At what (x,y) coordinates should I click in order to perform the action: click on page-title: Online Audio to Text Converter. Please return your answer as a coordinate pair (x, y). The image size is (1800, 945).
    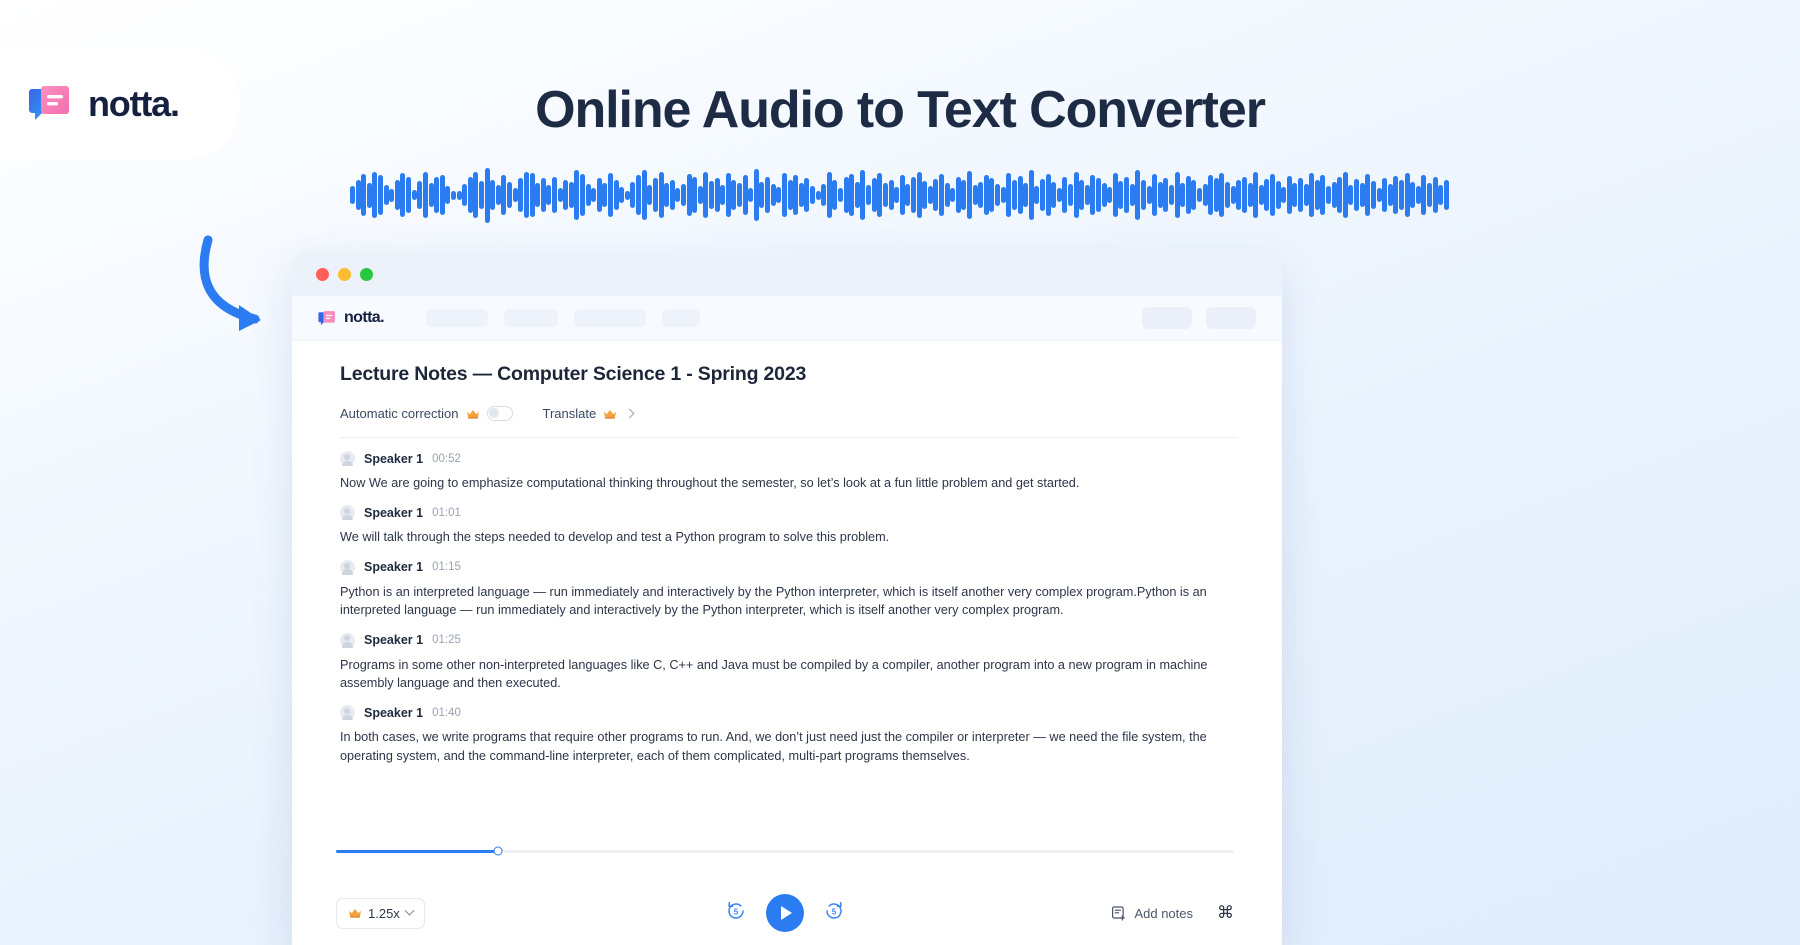
    Looking at the image, I should click on (900, 110).